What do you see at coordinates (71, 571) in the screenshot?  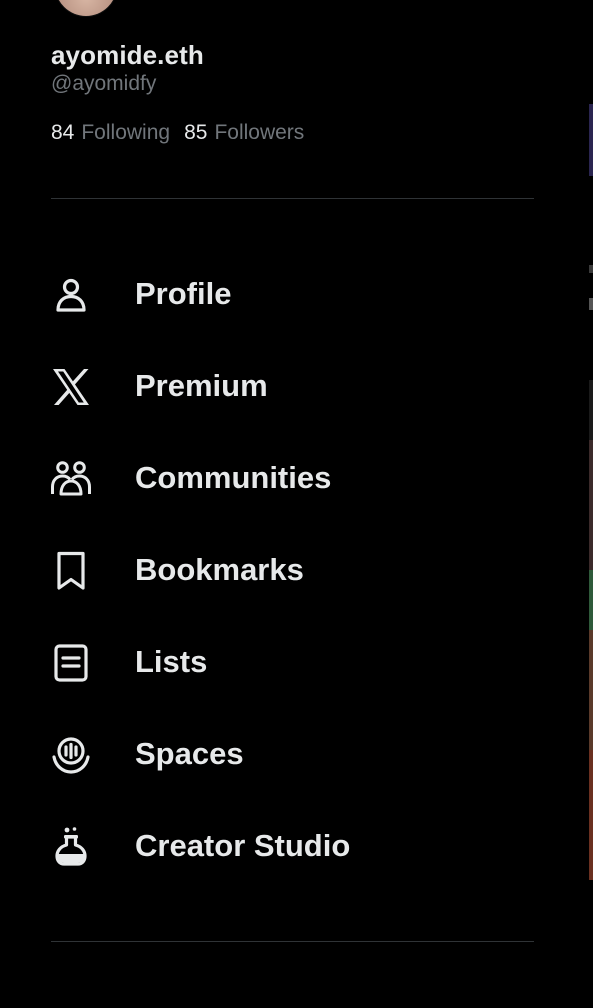 I see `bookmark-icon` at bounding box center [71, 571].